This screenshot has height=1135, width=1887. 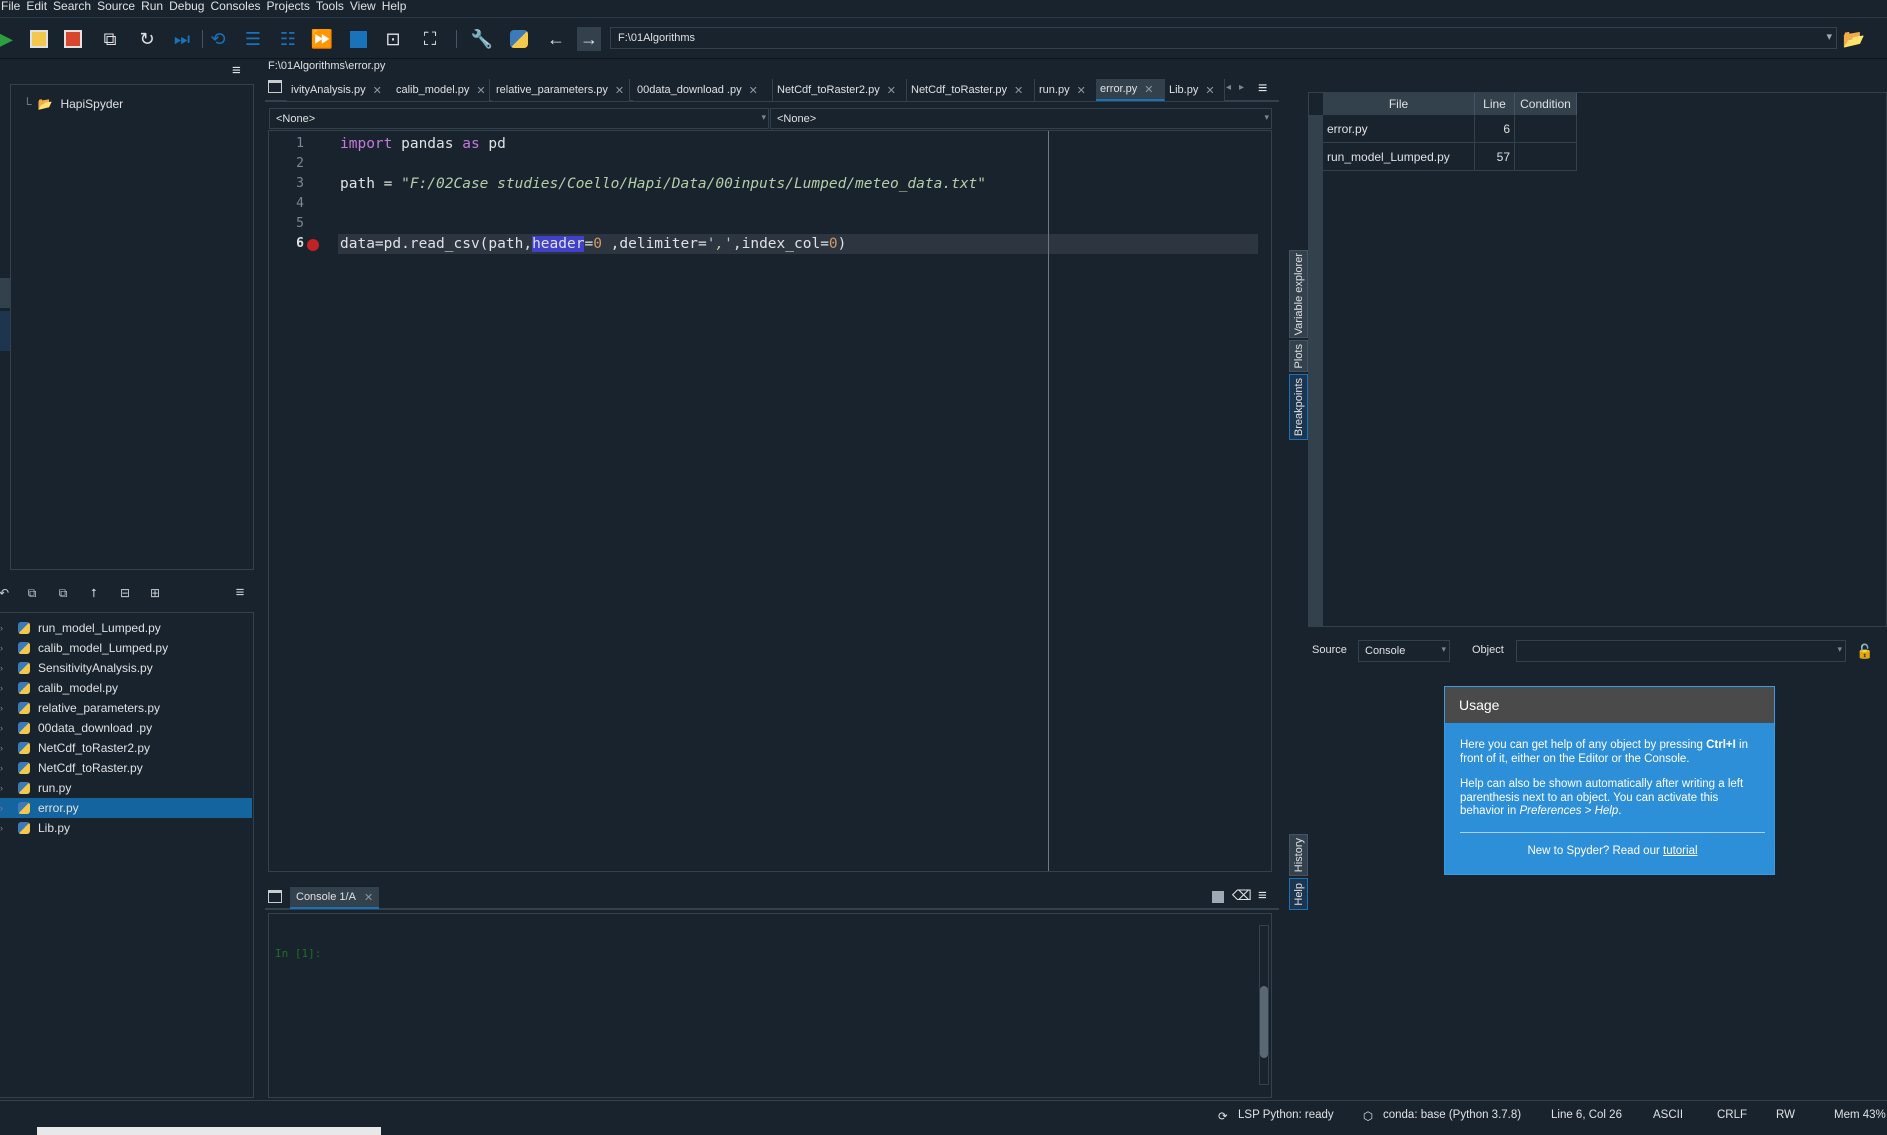 What do you see at coordinates (1298, 294) in the screenshot?
I see `tab-variable-explorer: Variable explorer` at bounding box center [1298, 294].